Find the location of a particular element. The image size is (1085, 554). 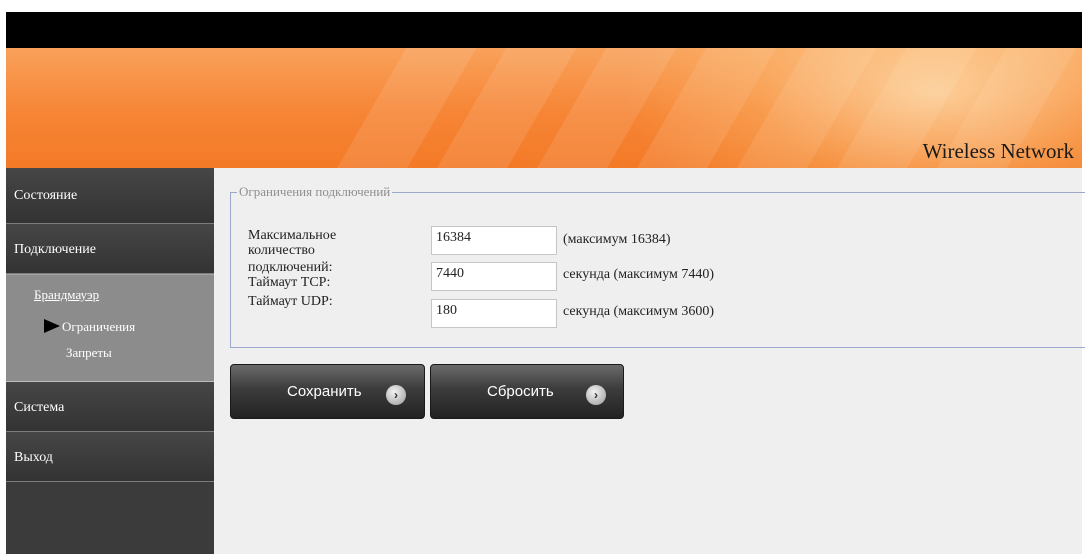

sidebar-item-connection: Подключение is located at coordinates (110, 249).